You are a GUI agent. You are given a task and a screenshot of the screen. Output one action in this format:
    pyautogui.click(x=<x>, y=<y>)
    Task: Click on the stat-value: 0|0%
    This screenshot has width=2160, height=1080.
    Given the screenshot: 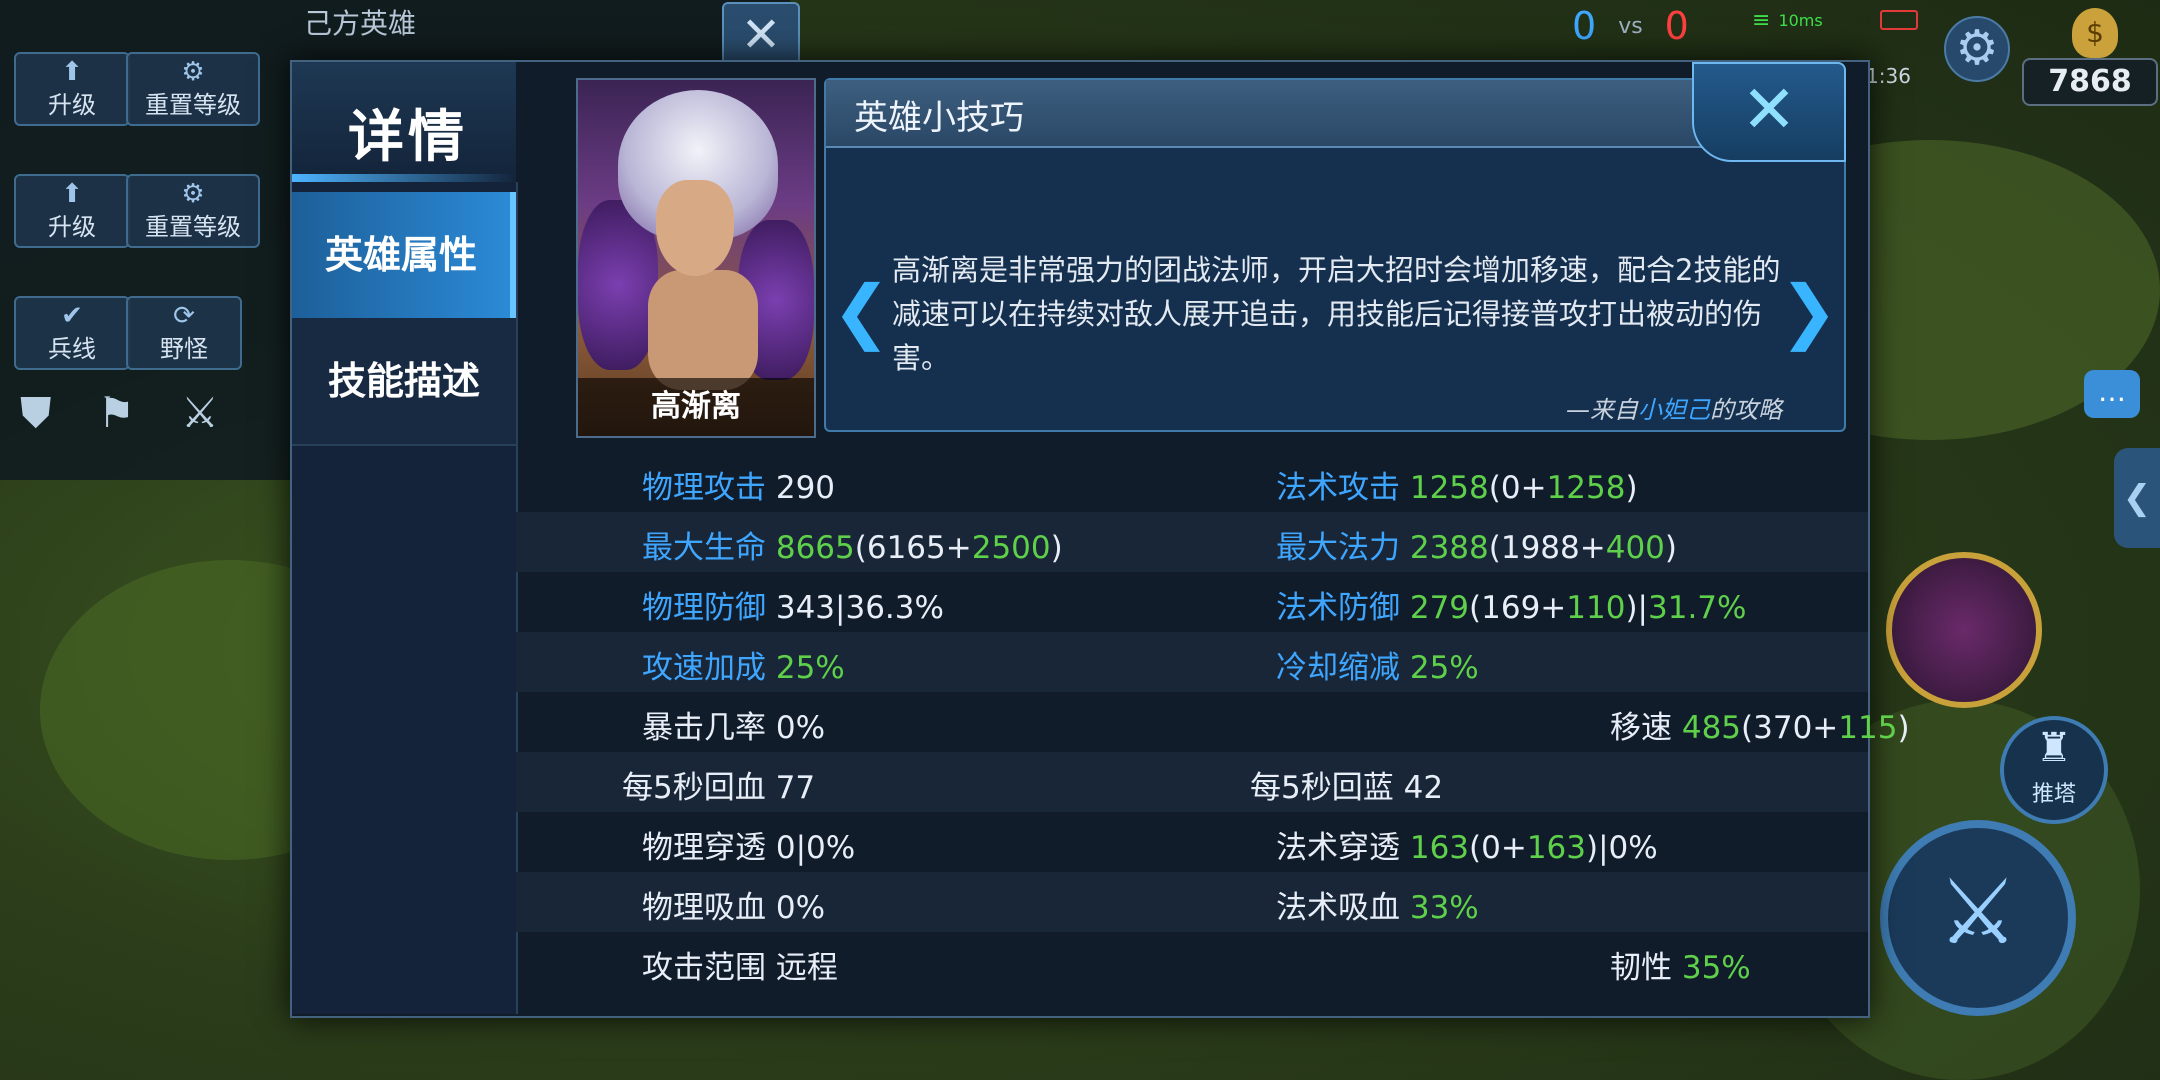 What is the action you would take?
    pyautogui.click(x=815, y=848)
    